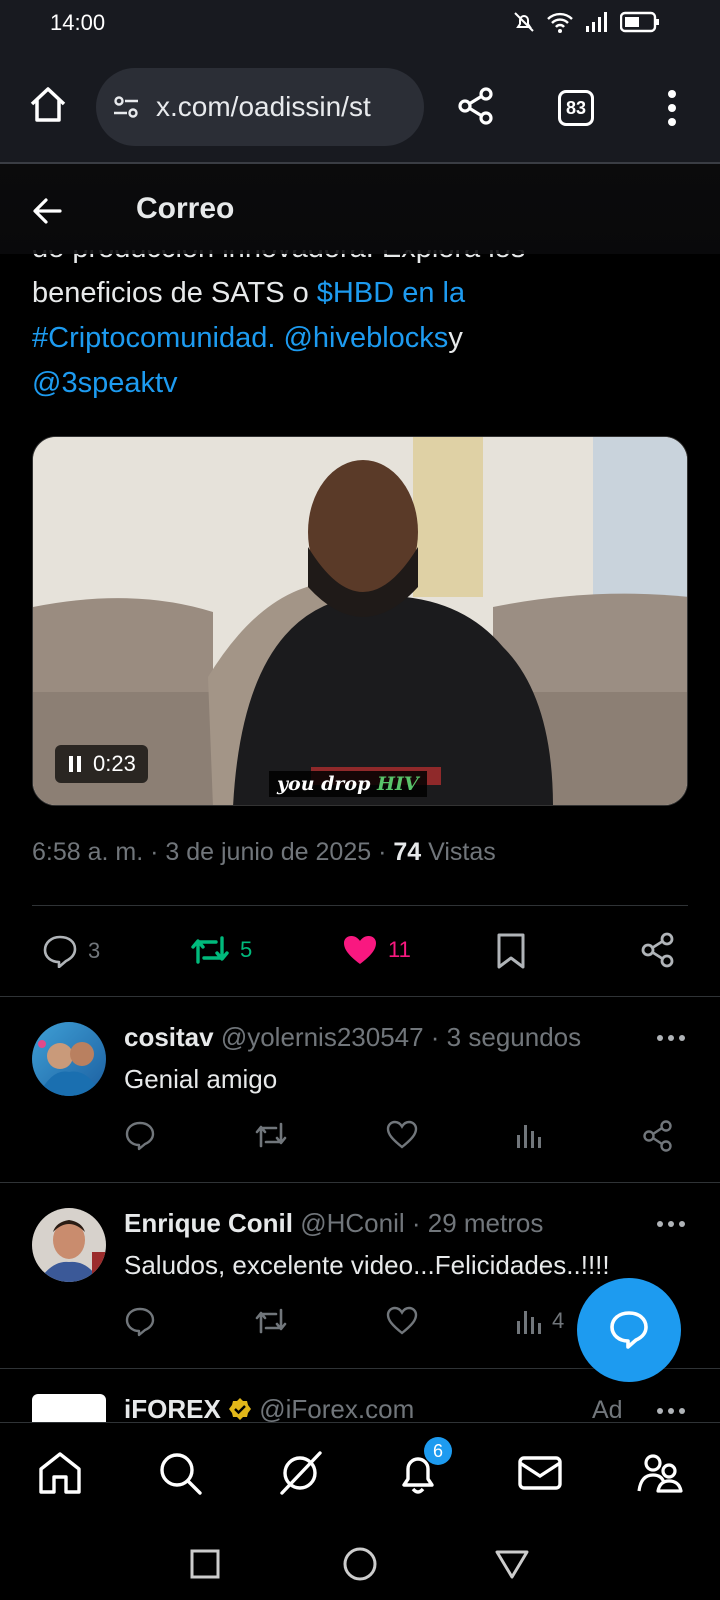 The image size is (720, 1600). Describe the element at coordinates (596, 22) in the screenshot. I see `signal-icon` at that location.